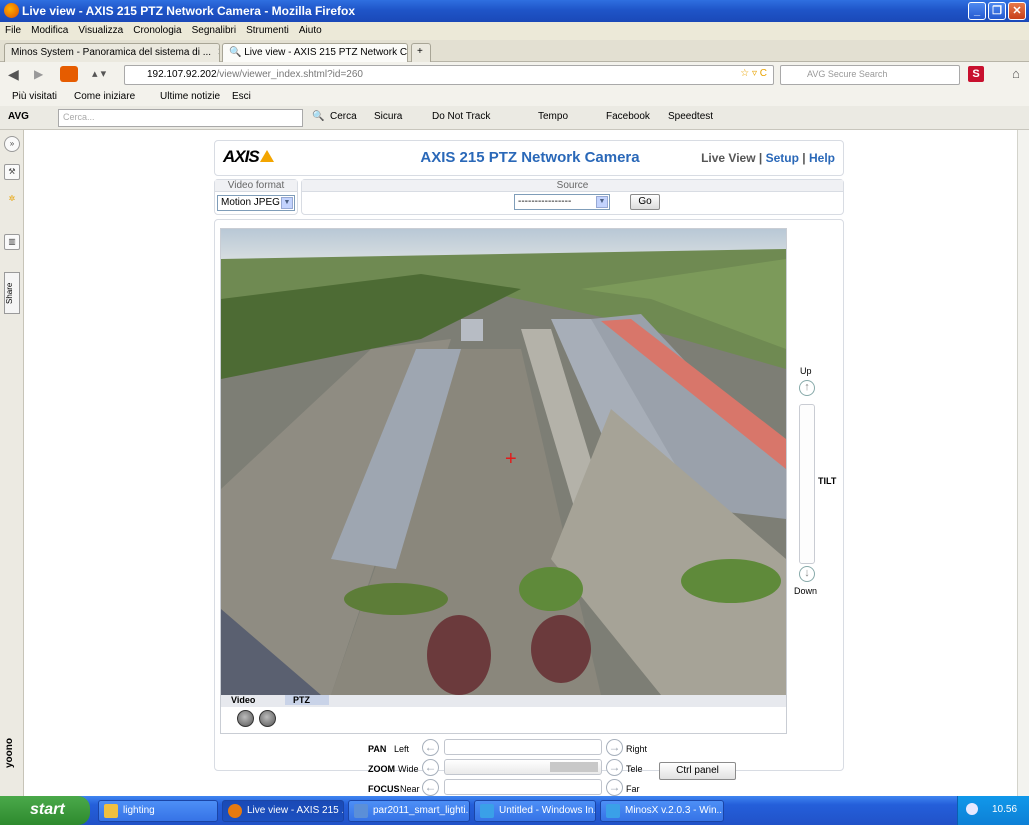 This screenshot has height=825, width=1029. Describe the element at coordinates (12, 293) in the screenshot. I see `share-button: Share` at that location.